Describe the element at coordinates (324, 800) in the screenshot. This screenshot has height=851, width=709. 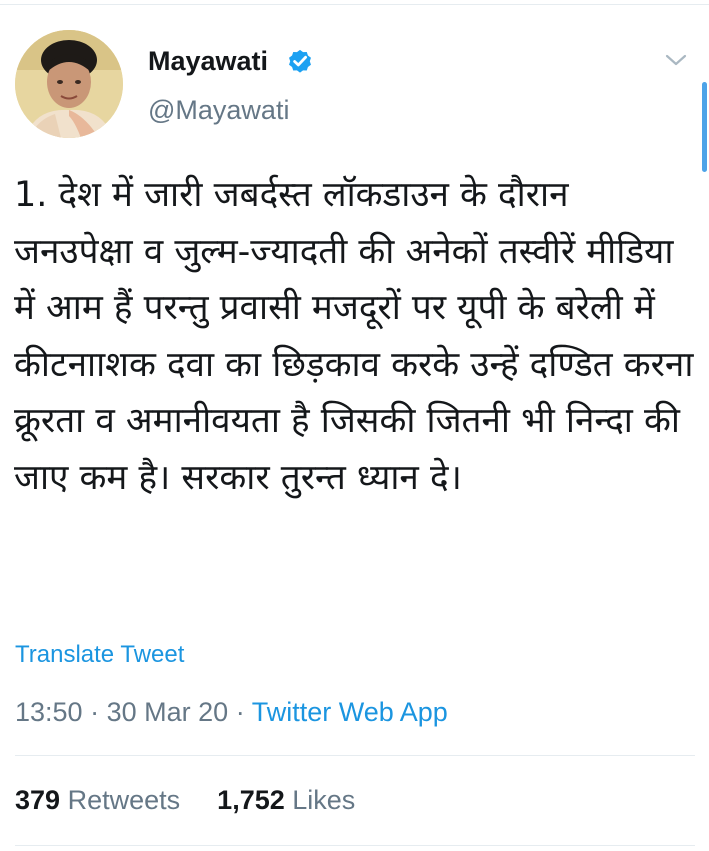
I see `likes-label: Likes` at that location.